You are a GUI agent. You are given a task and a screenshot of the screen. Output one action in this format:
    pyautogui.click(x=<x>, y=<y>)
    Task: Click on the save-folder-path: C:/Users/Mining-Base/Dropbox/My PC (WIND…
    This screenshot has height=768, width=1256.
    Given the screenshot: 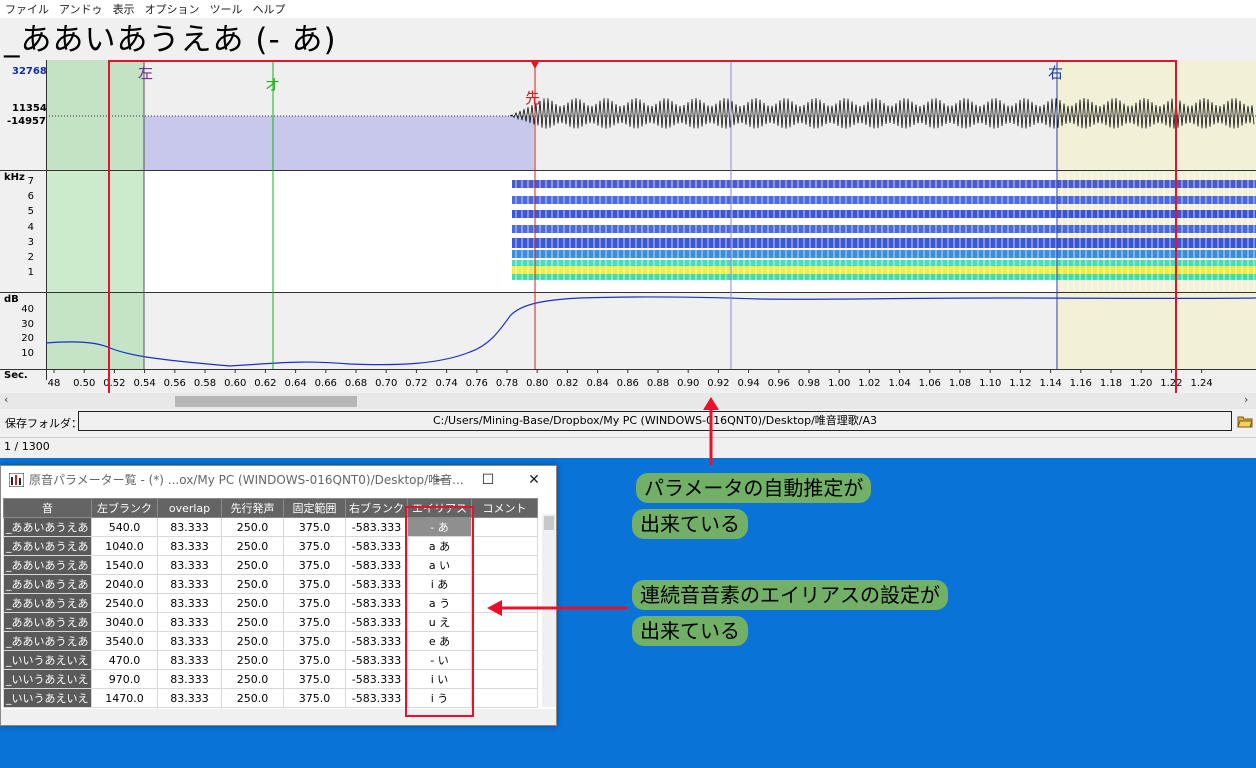 What is the action you would take?
    pyautogui.click(x=655, y=421)
    